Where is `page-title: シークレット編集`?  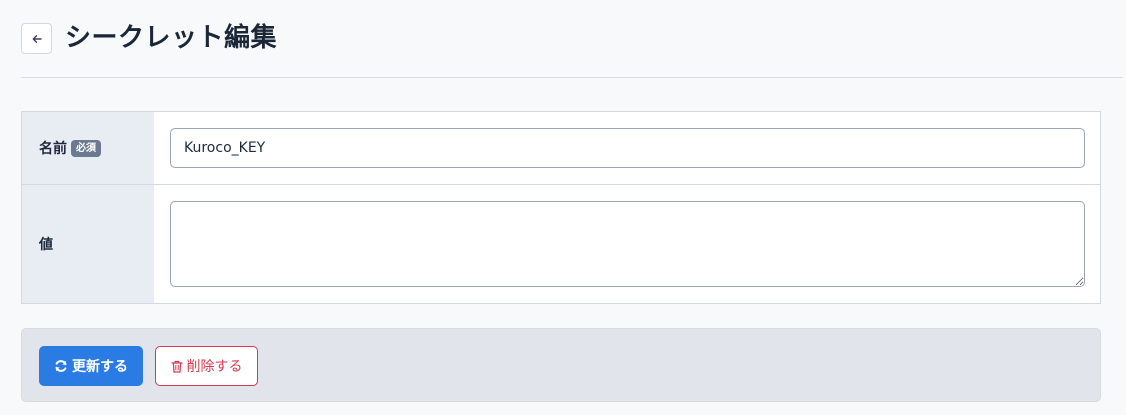
page-title: シークレット編集 is located at coordinates (171, 38).